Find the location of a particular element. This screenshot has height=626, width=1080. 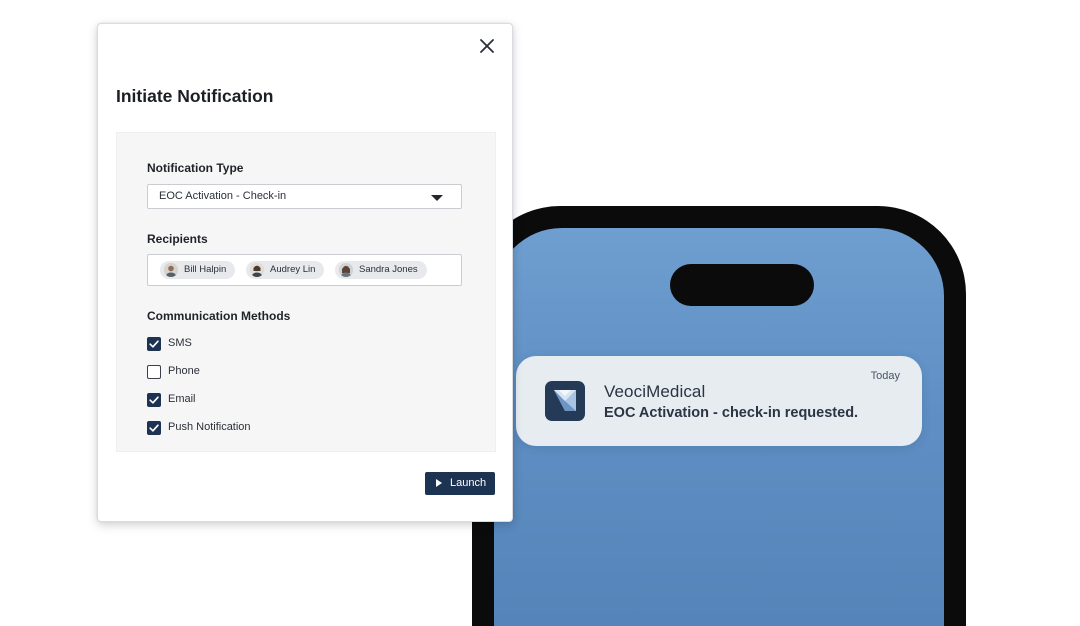

recipient-name: Audrey Lin is located at coordinates (293, 269).